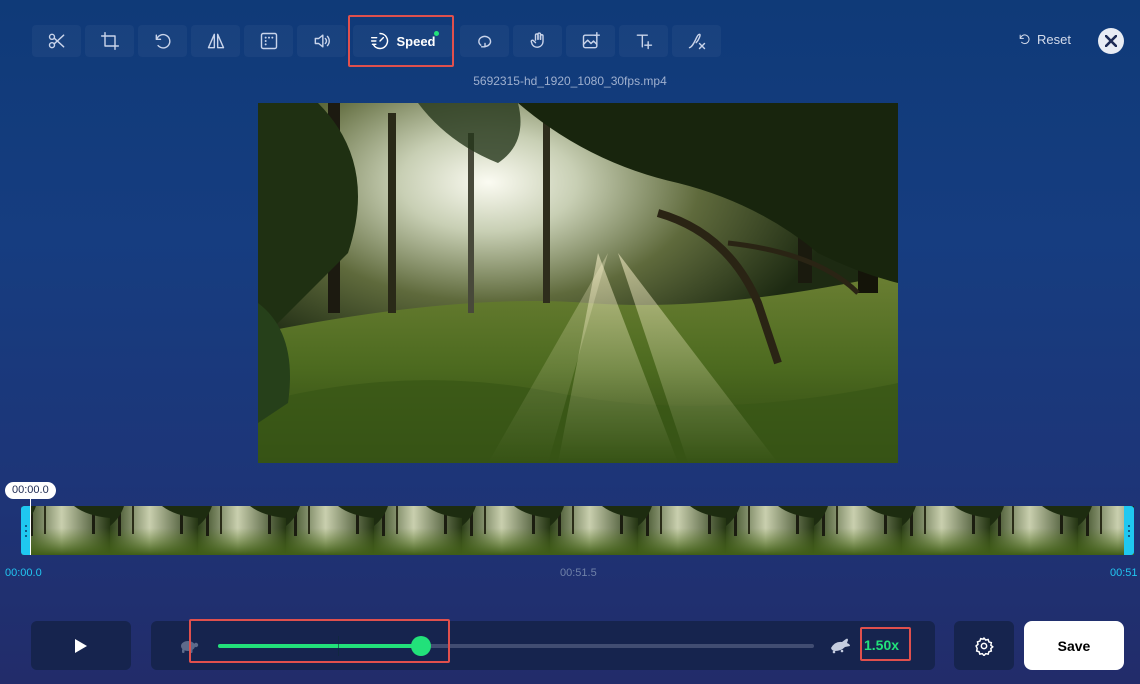  Describe the element at coordinates (882, 645) in the screenshot. I see `speed-value: 1.50x` at that location.